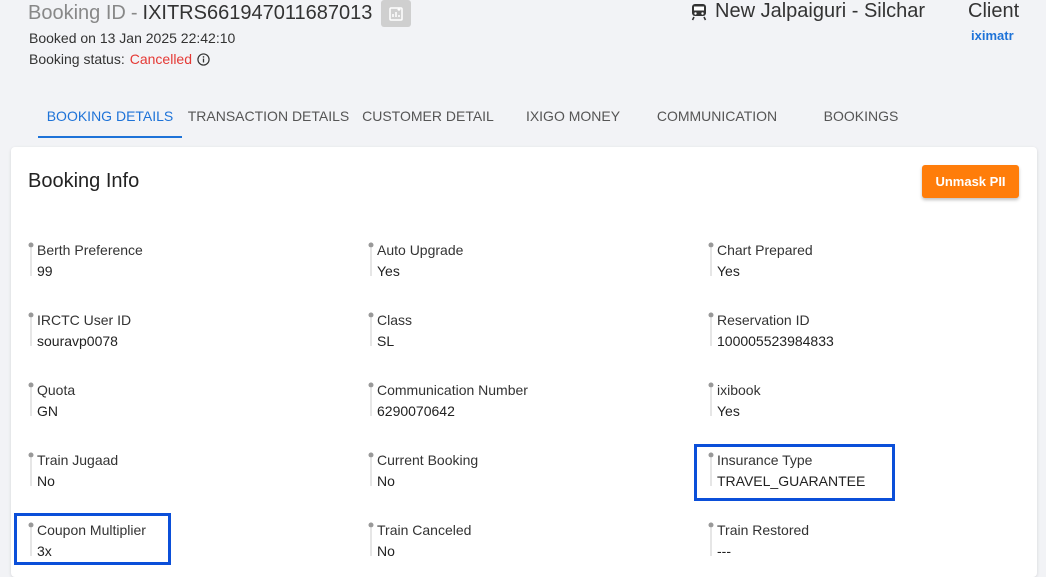 The width and height of the screenshot is (1046, 577). I want to click on field-label: Current Booking, so click(428, 460).